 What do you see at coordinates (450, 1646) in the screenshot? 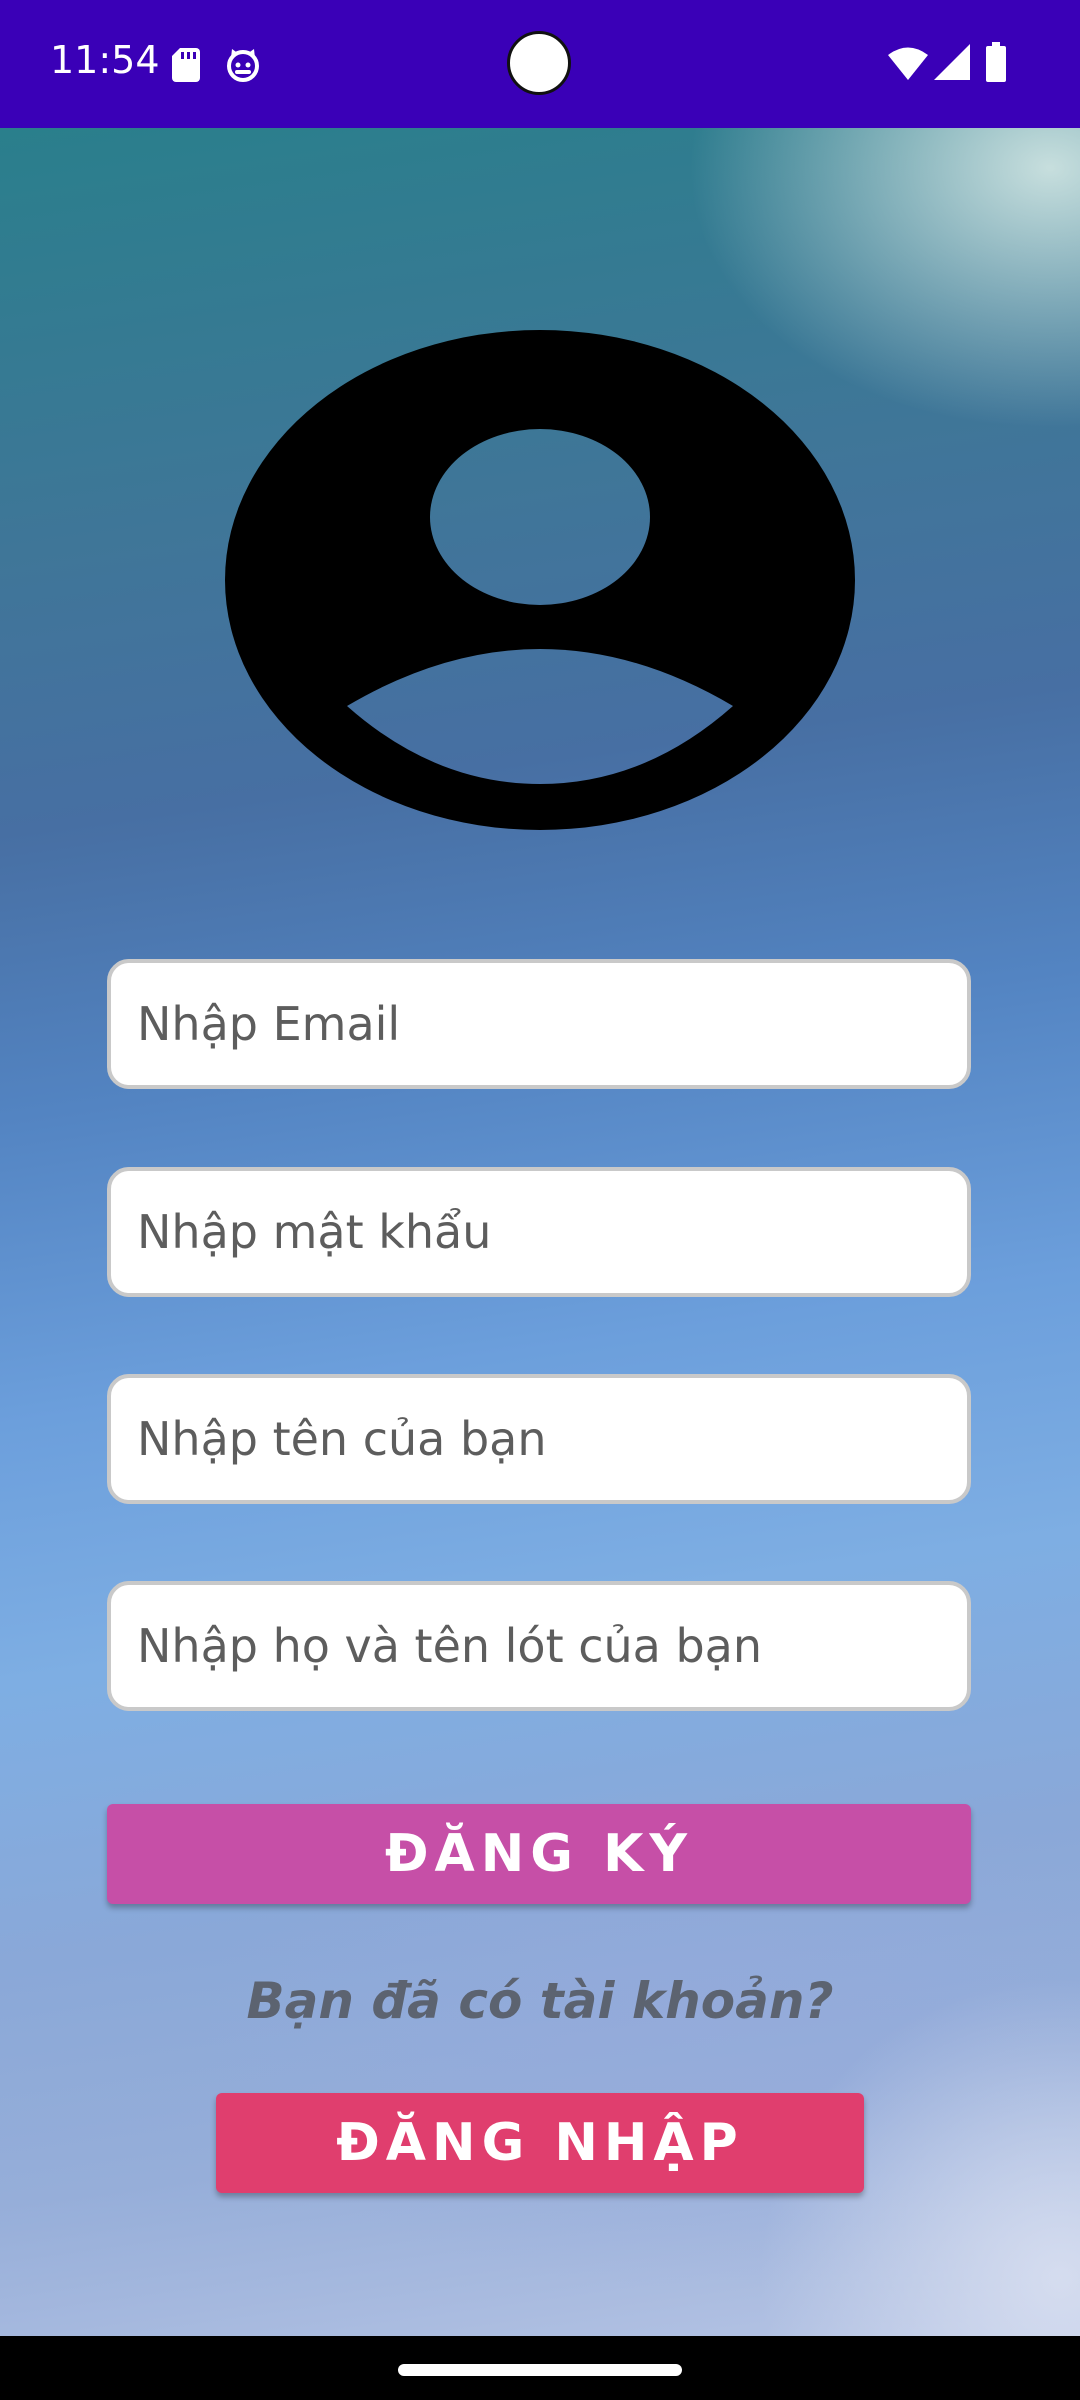
I see `last-name-placeholder: Nhập họ và tên lót của bạn` at bounding box center [450, 1646].